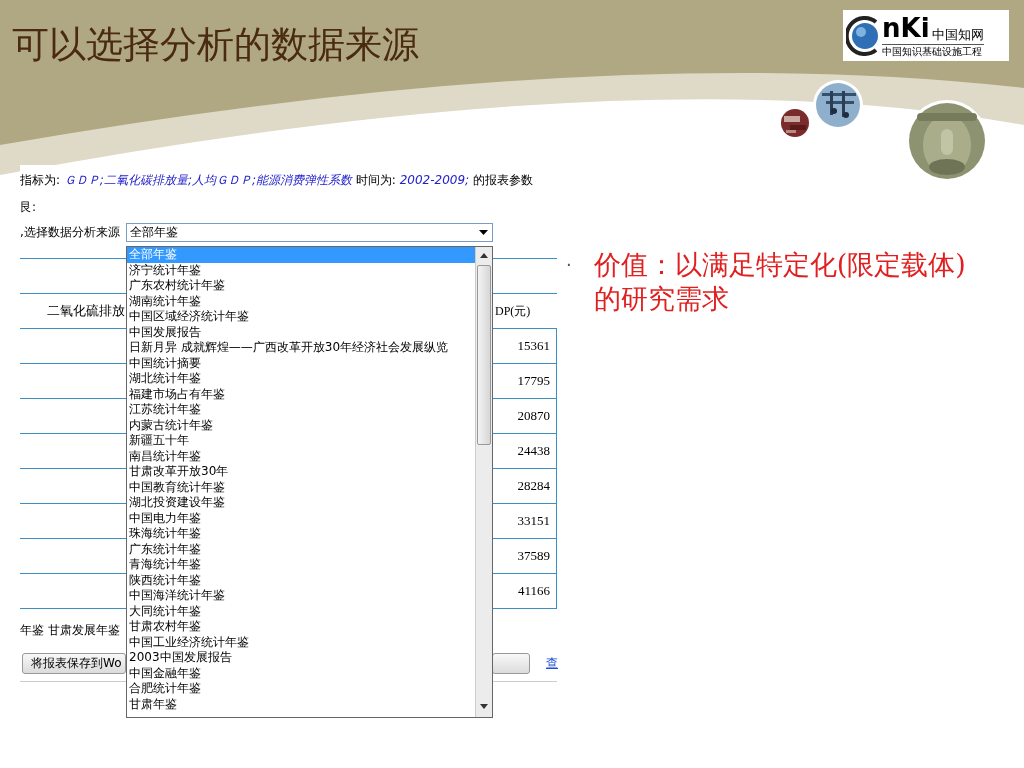 The width and height of the screenshot is (1024, 768). Describe the element at coordinates (863, 35) in the screenshot. I see `globe-icon` at that location.